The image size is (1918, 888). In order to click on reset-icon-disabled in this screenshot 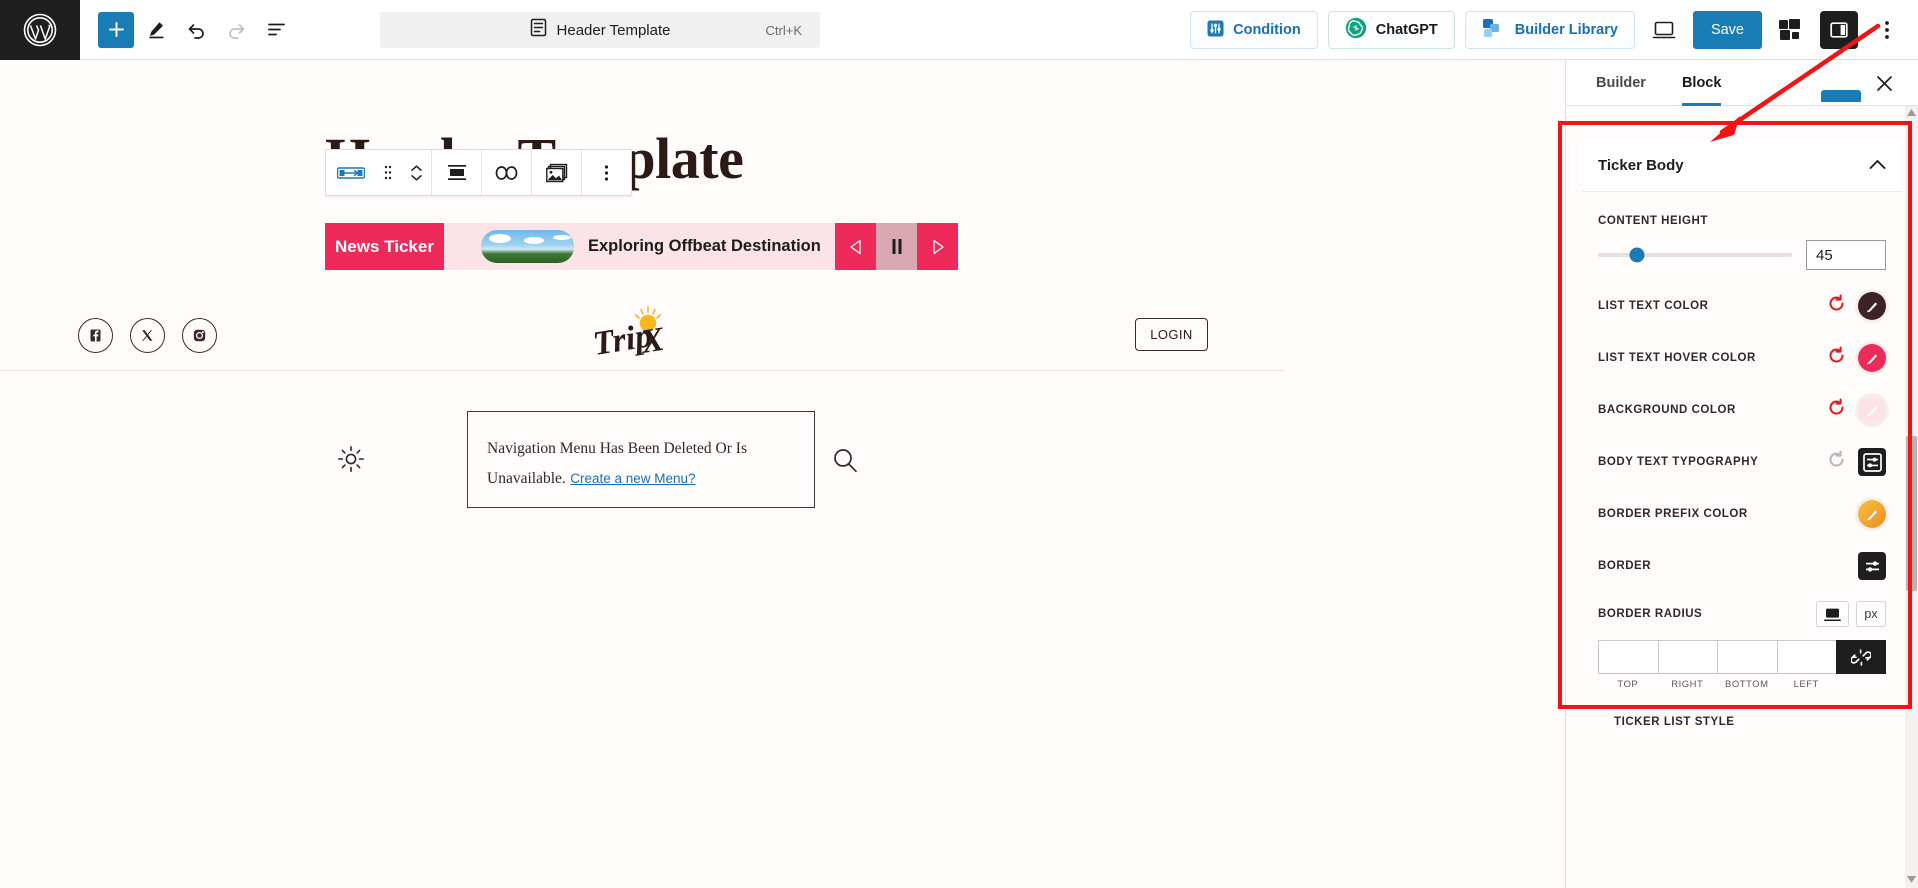, I will do `click(1836, 462)`.